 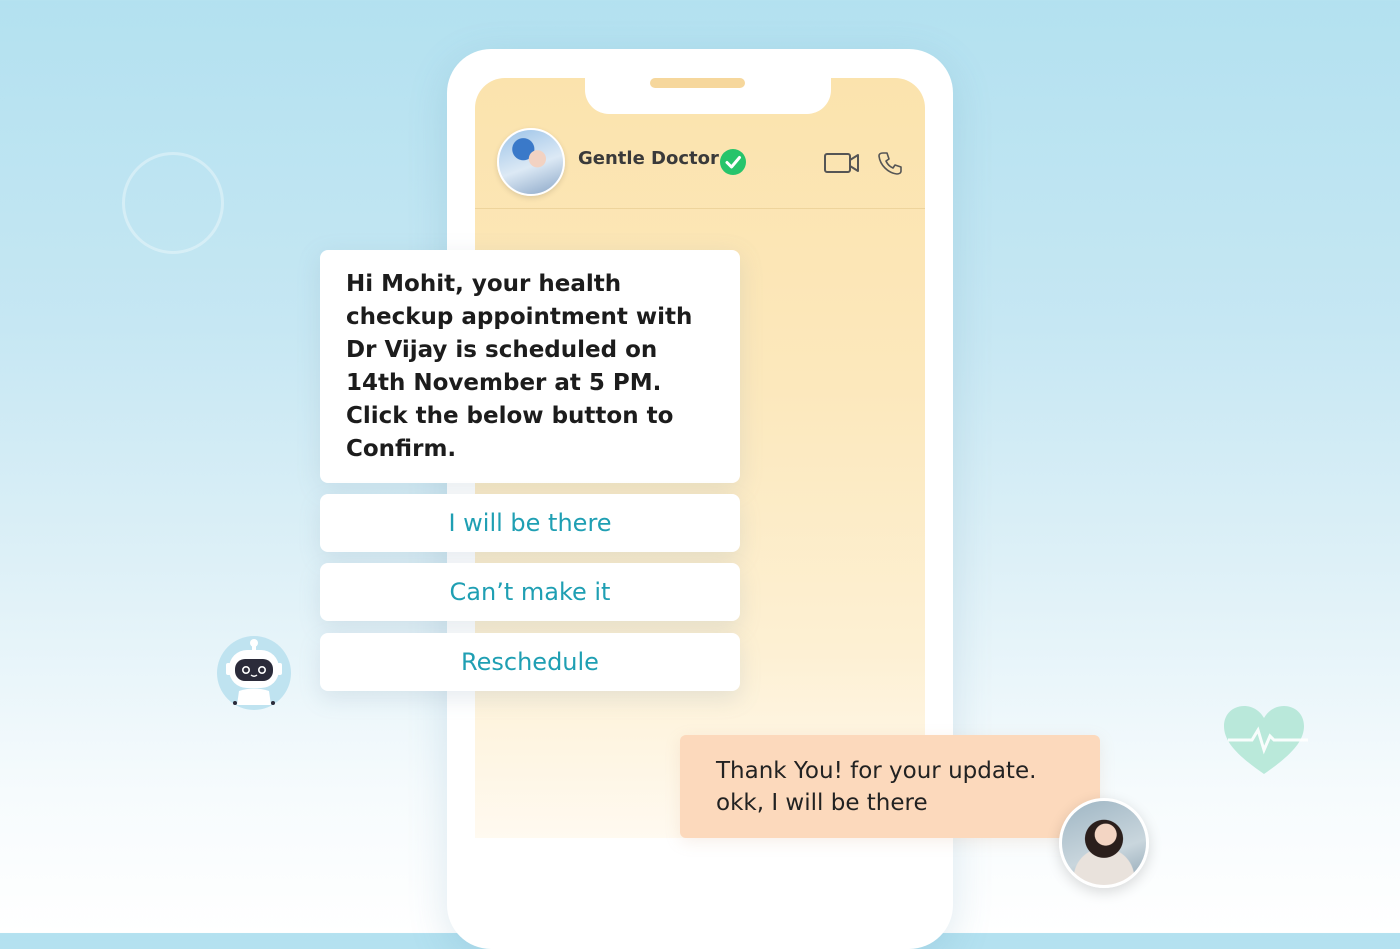 I want to click on user-avatar, so click(x=1104, y=843).